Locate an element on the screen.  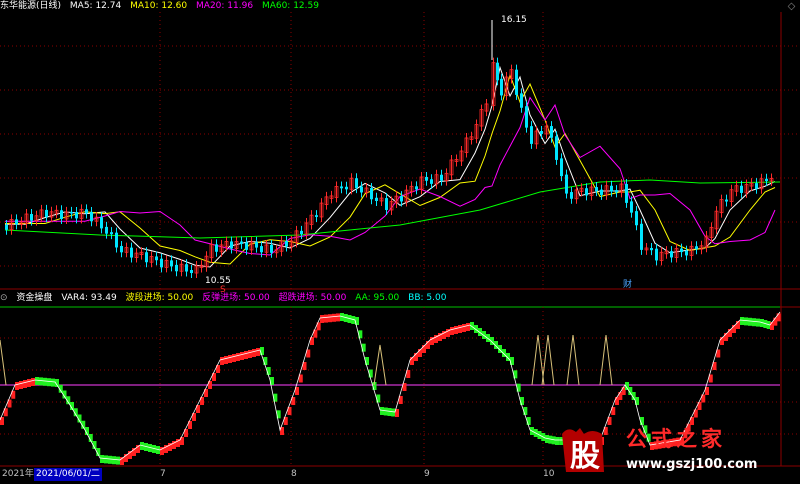
cursor-date: 2021/06/01/二 is located at coordinates (68, 474).